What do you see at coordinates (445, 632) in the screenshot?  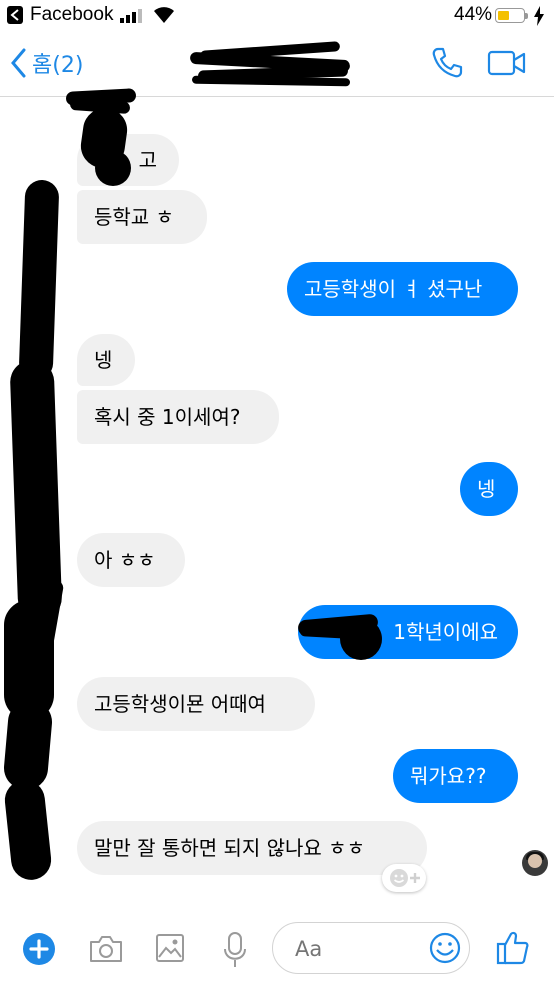 I see `message-text: 1학년이에요` at bounding box center [445, 632].